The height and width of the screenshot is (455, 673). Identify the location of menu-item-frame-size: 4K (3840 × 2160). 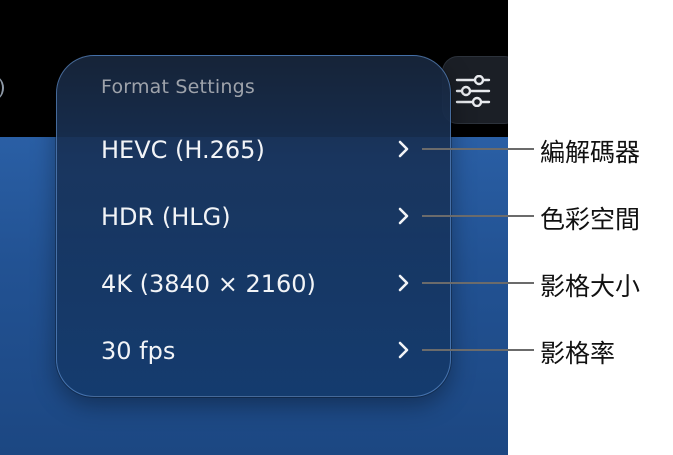
(253, 284).